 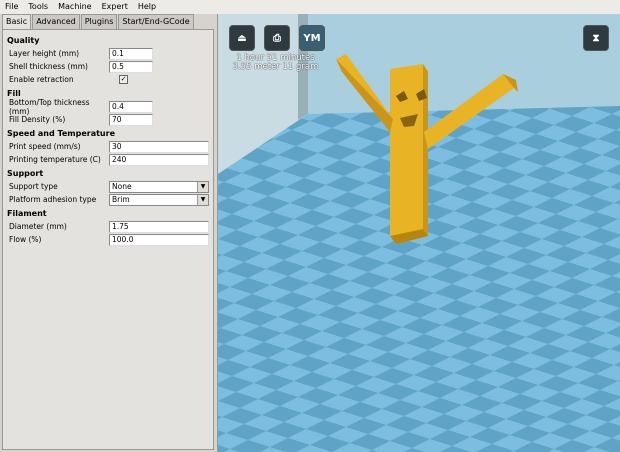 What do you see at coordinates (25, 239) in the screenshot?
I see `flow-label: Flow (%)` at bounding box center [25, 239].